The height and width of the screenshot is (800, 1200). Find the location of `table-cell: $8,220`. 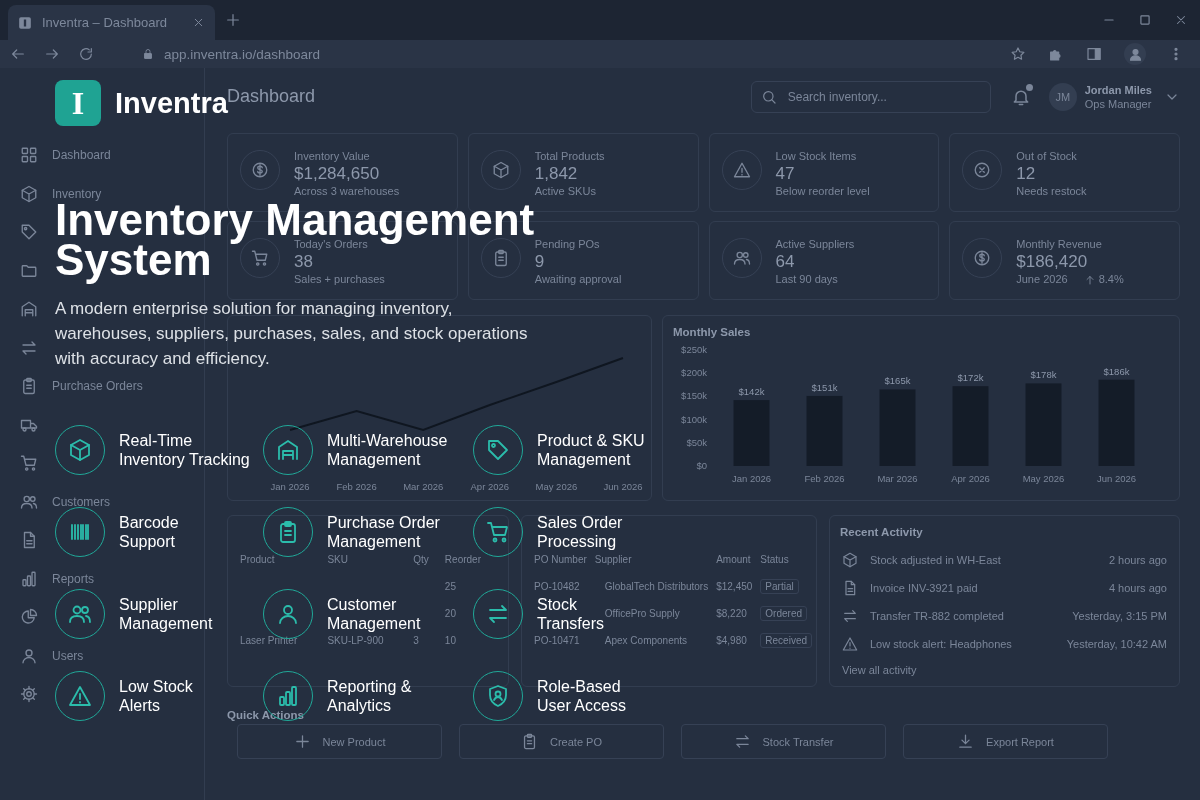

table-cell: $8,220 is located at coordinates (731, 613).